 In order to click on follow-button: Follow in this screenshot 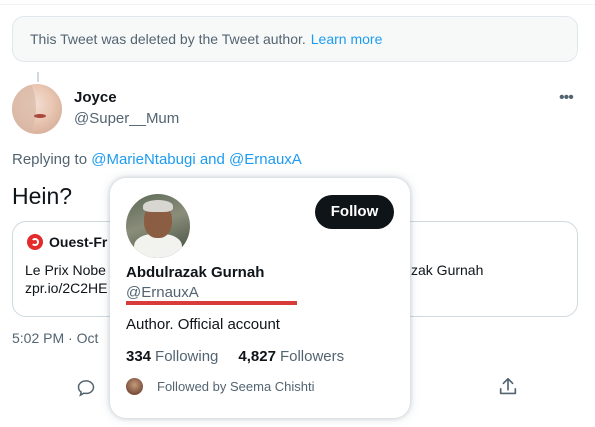, I will do `click(354, 212)`.